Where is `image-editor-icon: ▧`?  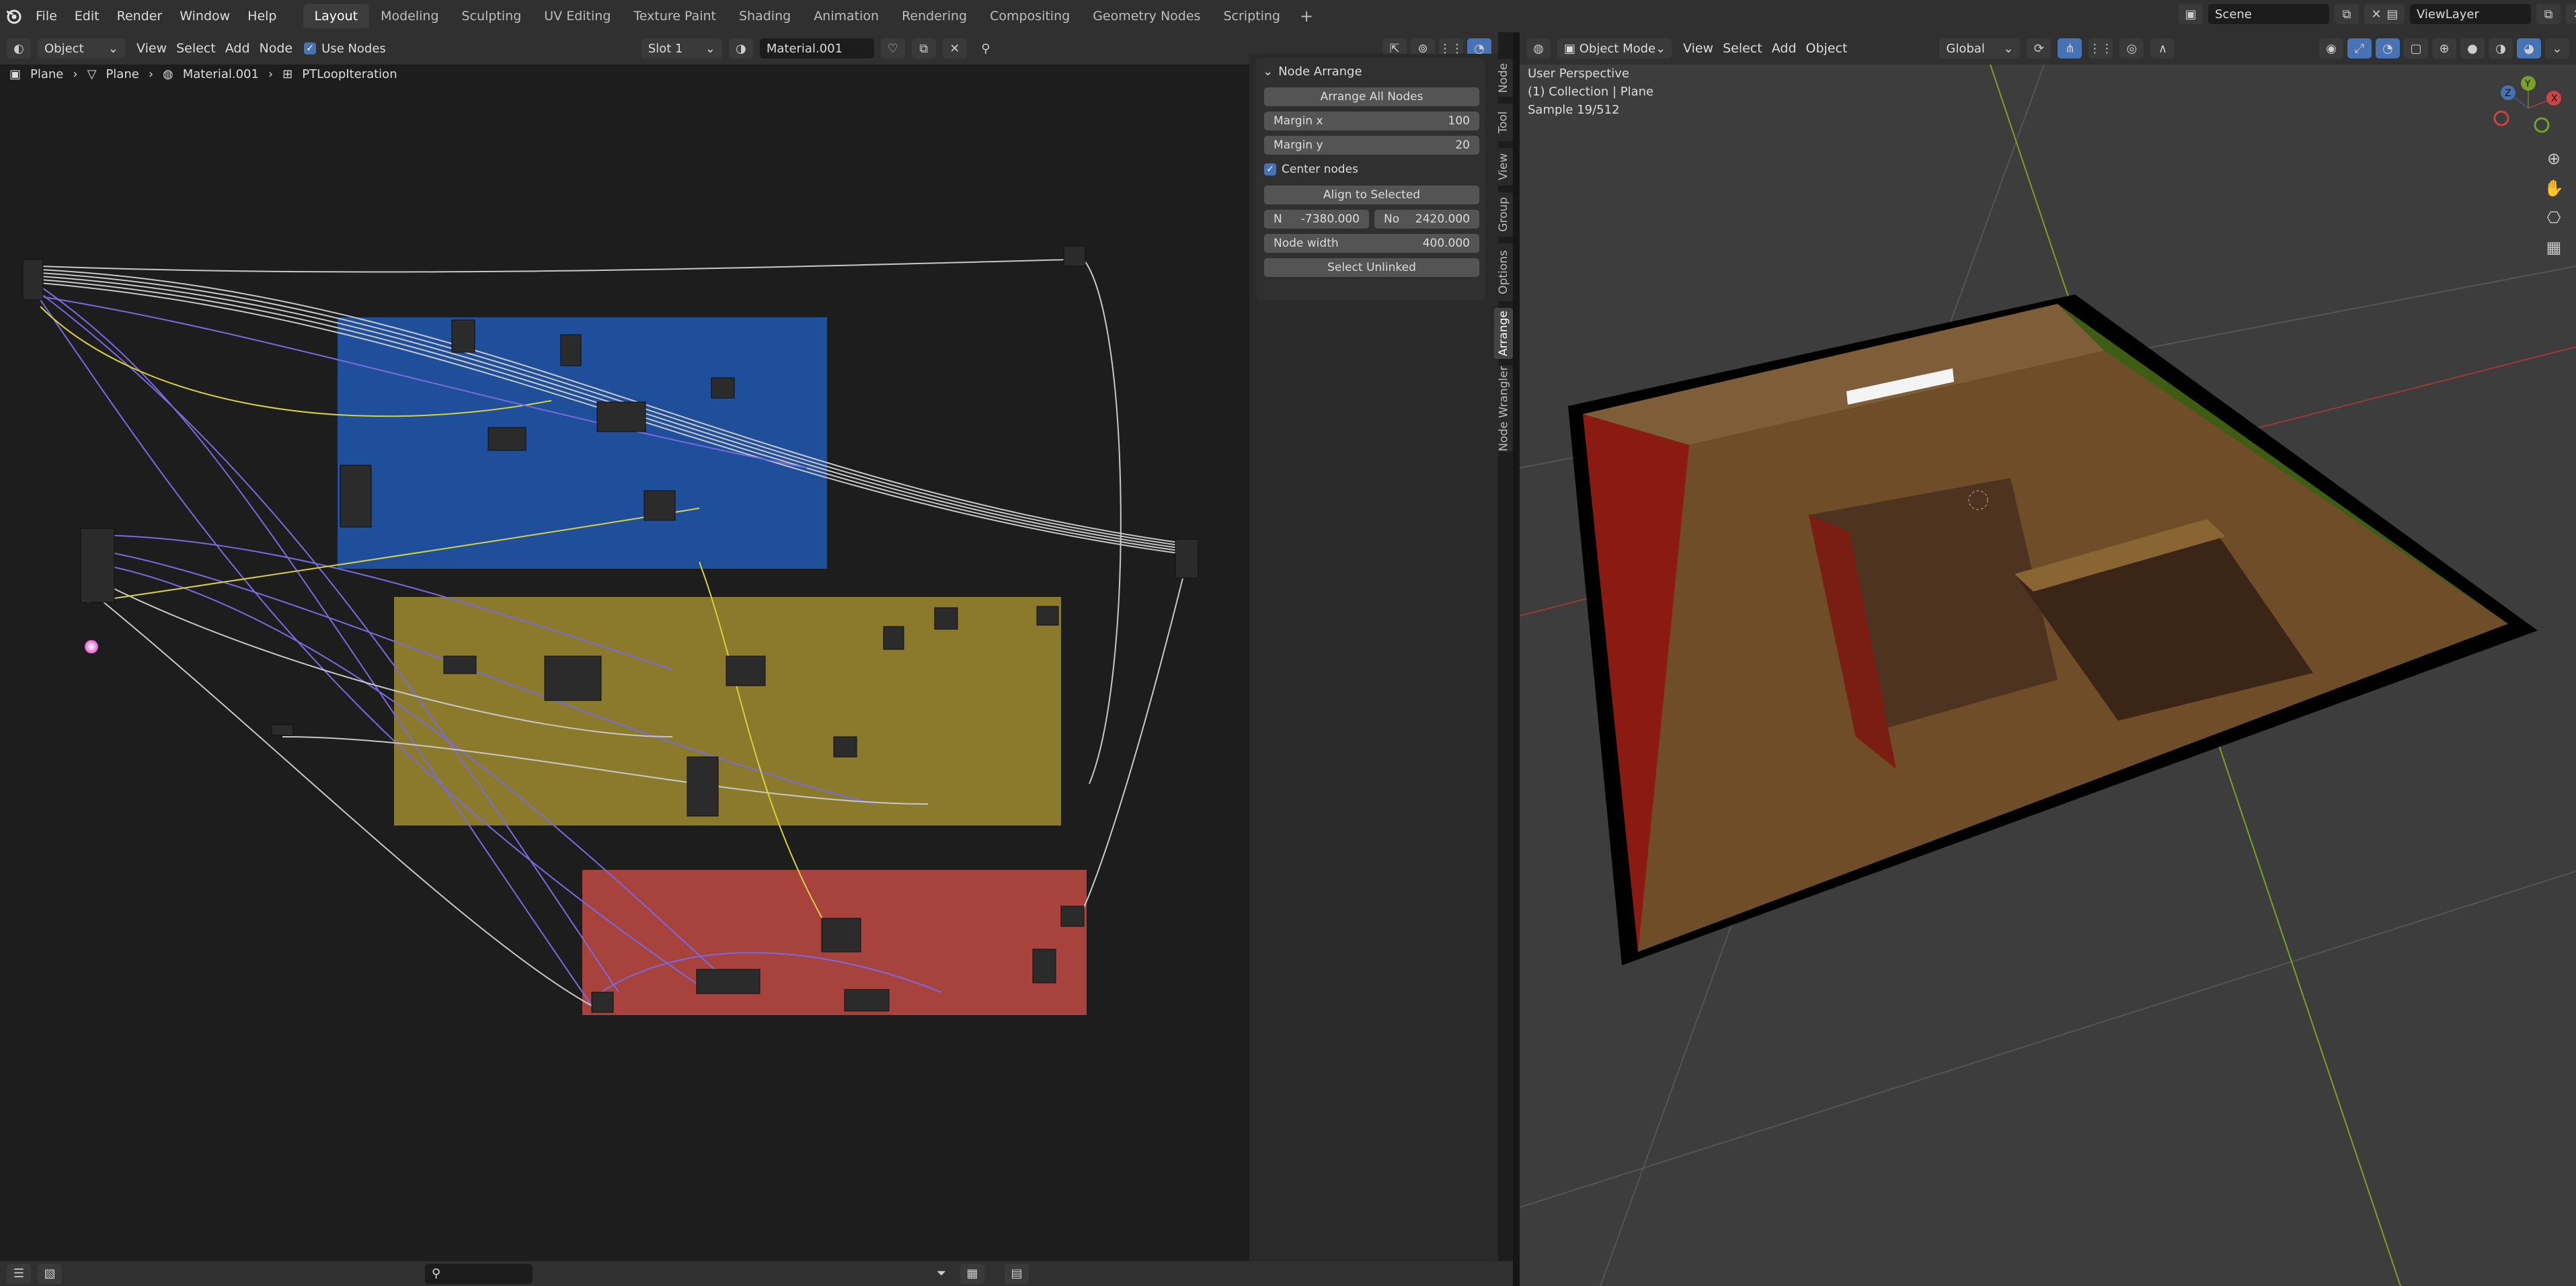 image-editor-icon: ▧ is located at coordinates (50, 1273).